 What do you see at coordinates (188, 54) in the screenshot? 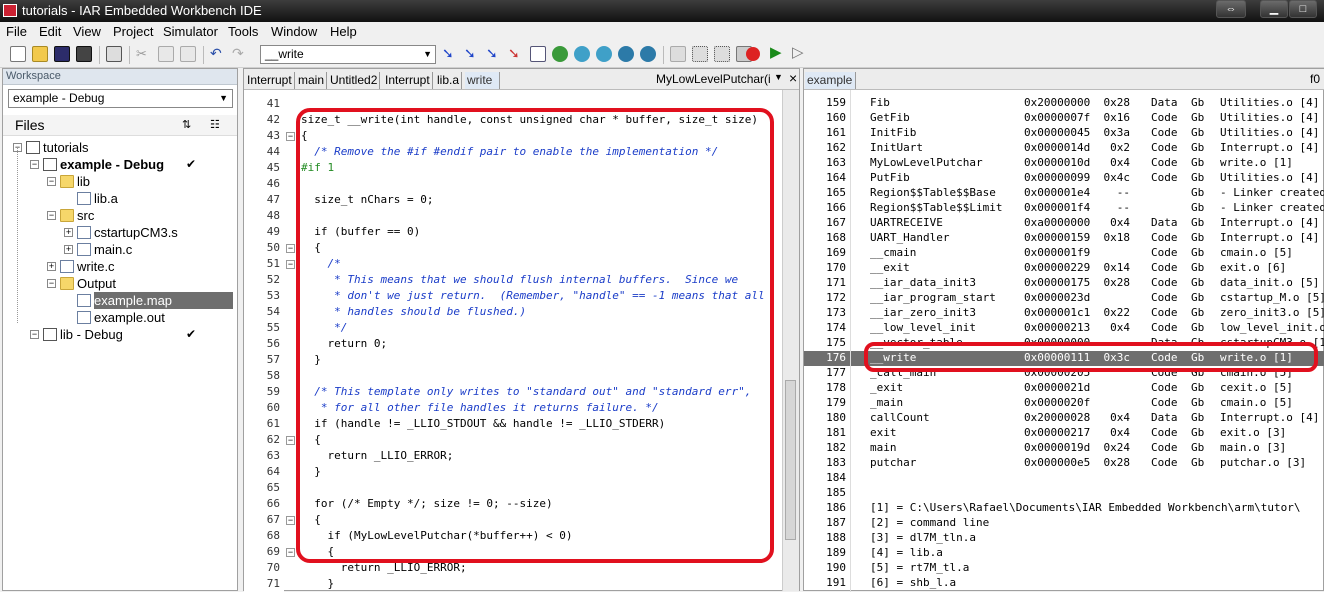
I see `paste-icon` at bounding box center [188, 54].